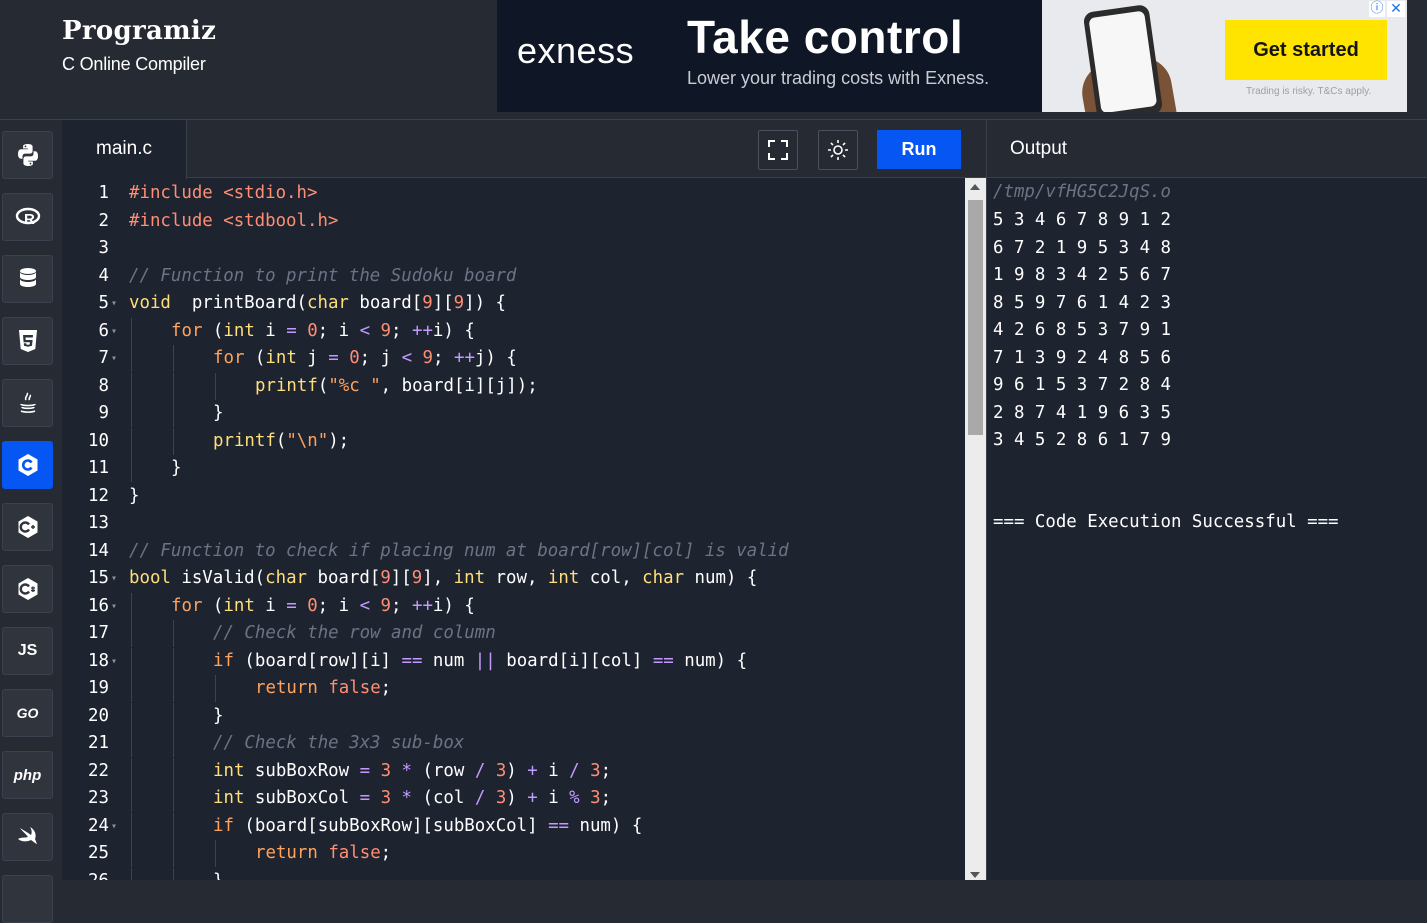 The height and width of the screenshot is (923, 1427). Describe the element at coordinates (1082, 302) in the screenshot. I see `output-line: 8 5 9 7 6 1 4 2 3` at that location.